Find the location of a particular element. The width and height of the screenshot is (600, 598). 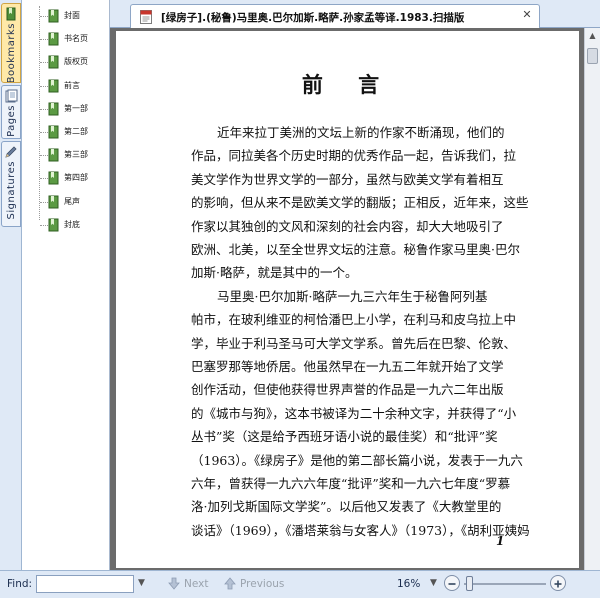

minus-icon is located at coordinates (452, 584).